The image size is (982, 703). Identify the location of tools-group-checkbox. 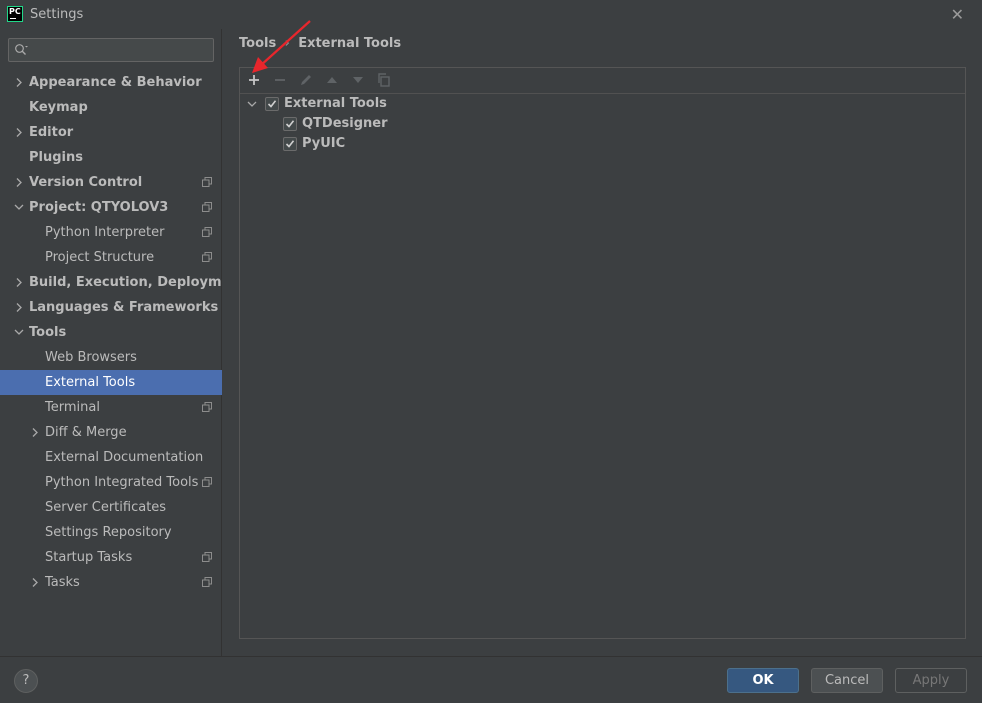
(272, 104).